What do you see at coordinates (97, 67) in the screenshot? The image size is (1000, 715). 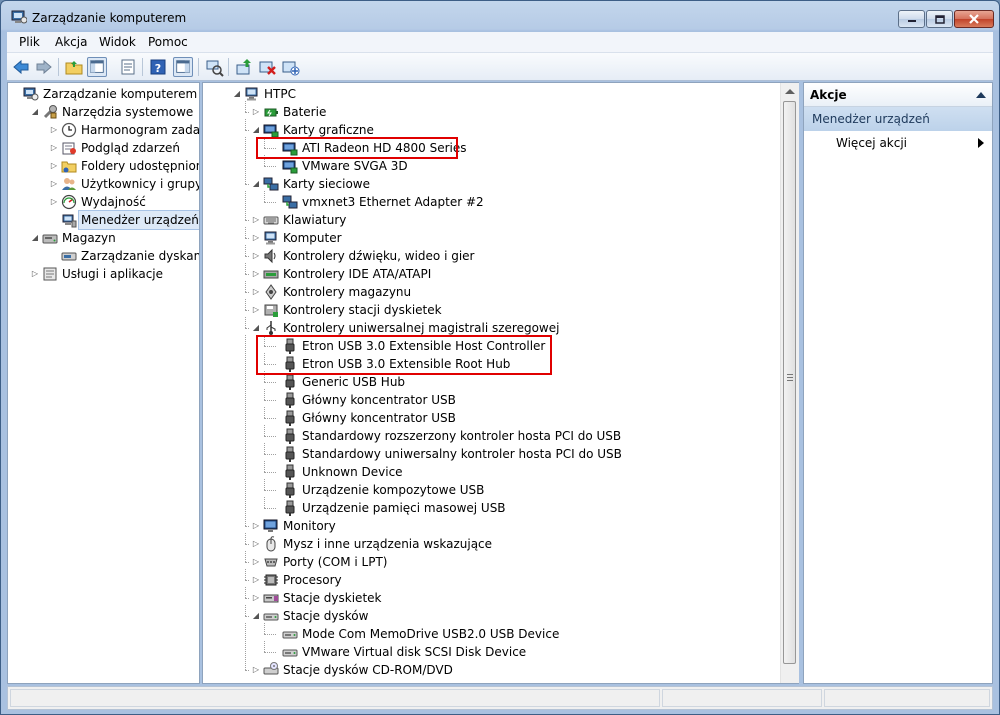 I see `console-tree-icon` at bounding box center [97, 67].